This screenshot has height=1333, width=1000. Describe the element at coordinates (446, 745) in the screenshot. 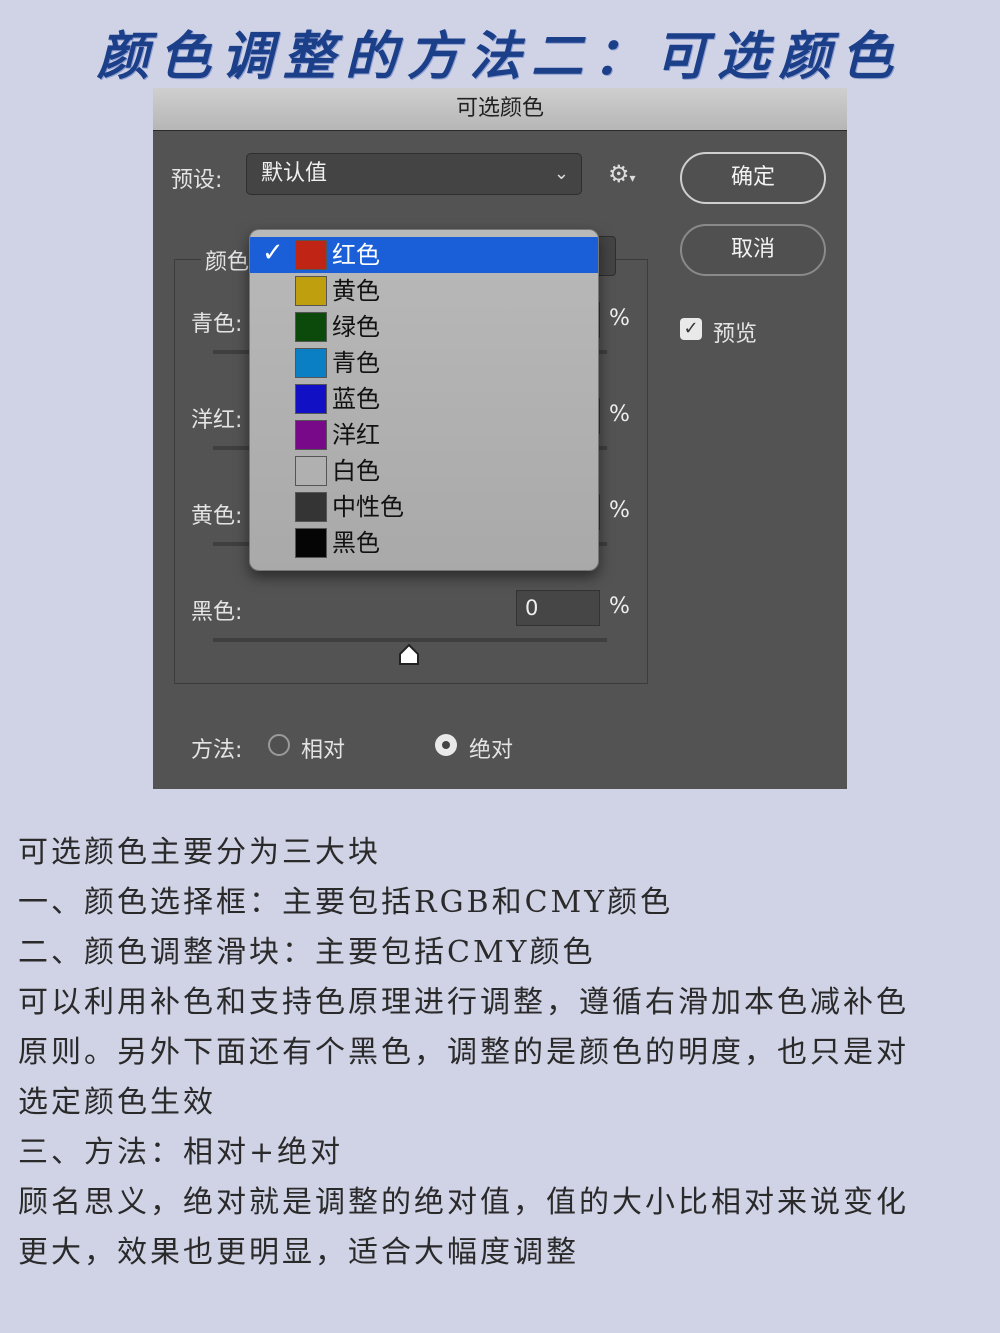

I see `absolute-radio` at that location.